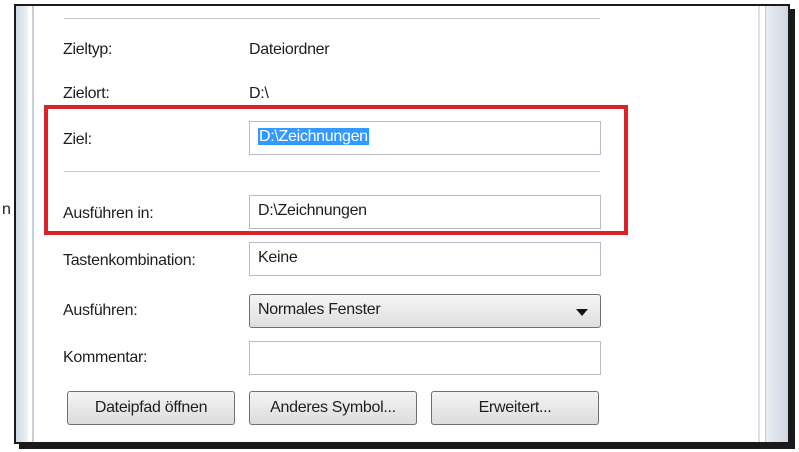 This screenshot has width=799, height=452. I want to click on ausfuehren-in-label: Ausführen in:, so click(108, 213).